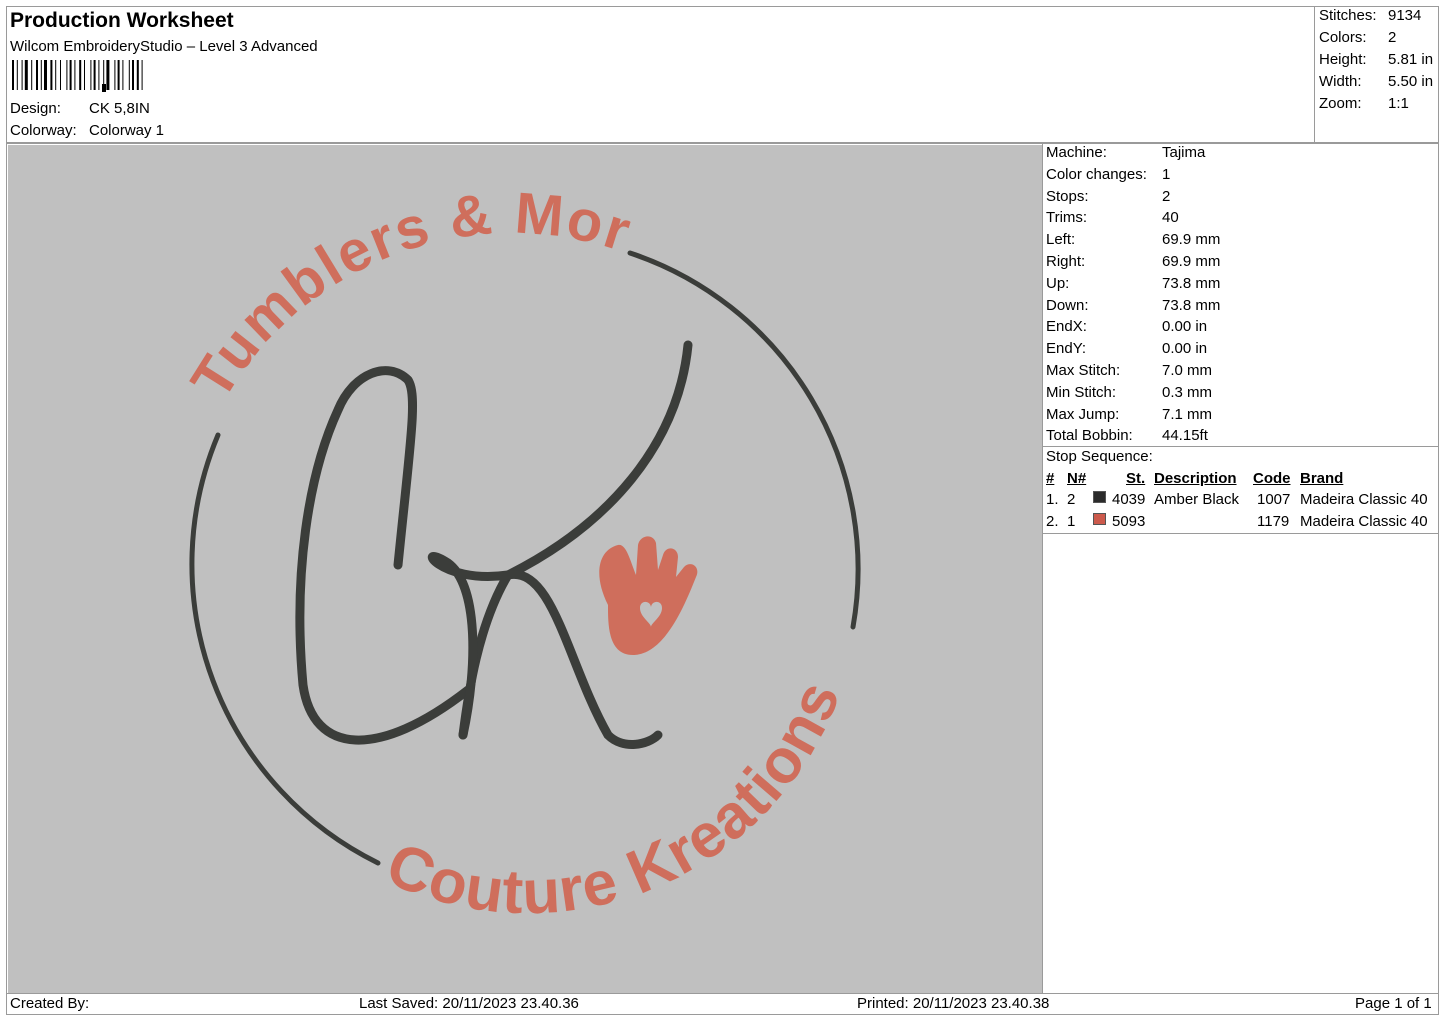 The height and width of the screenshot is (1021, 1445). I want to click on stop-sequence-title: Stop Sequence:, so click(1099, 456).